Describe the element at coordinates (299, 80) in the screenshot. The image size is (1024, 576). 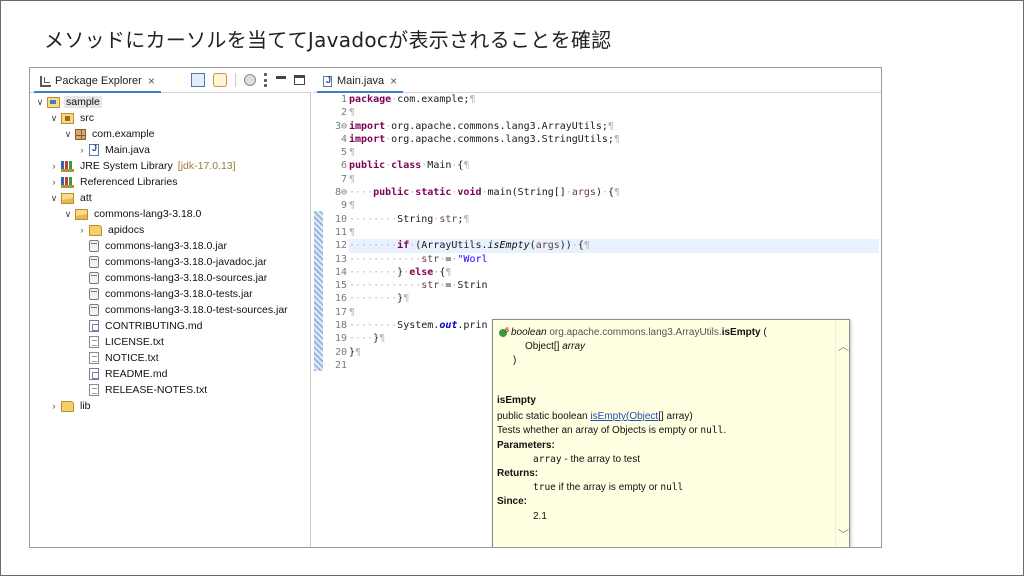
I see `maximize-icon` at that location.